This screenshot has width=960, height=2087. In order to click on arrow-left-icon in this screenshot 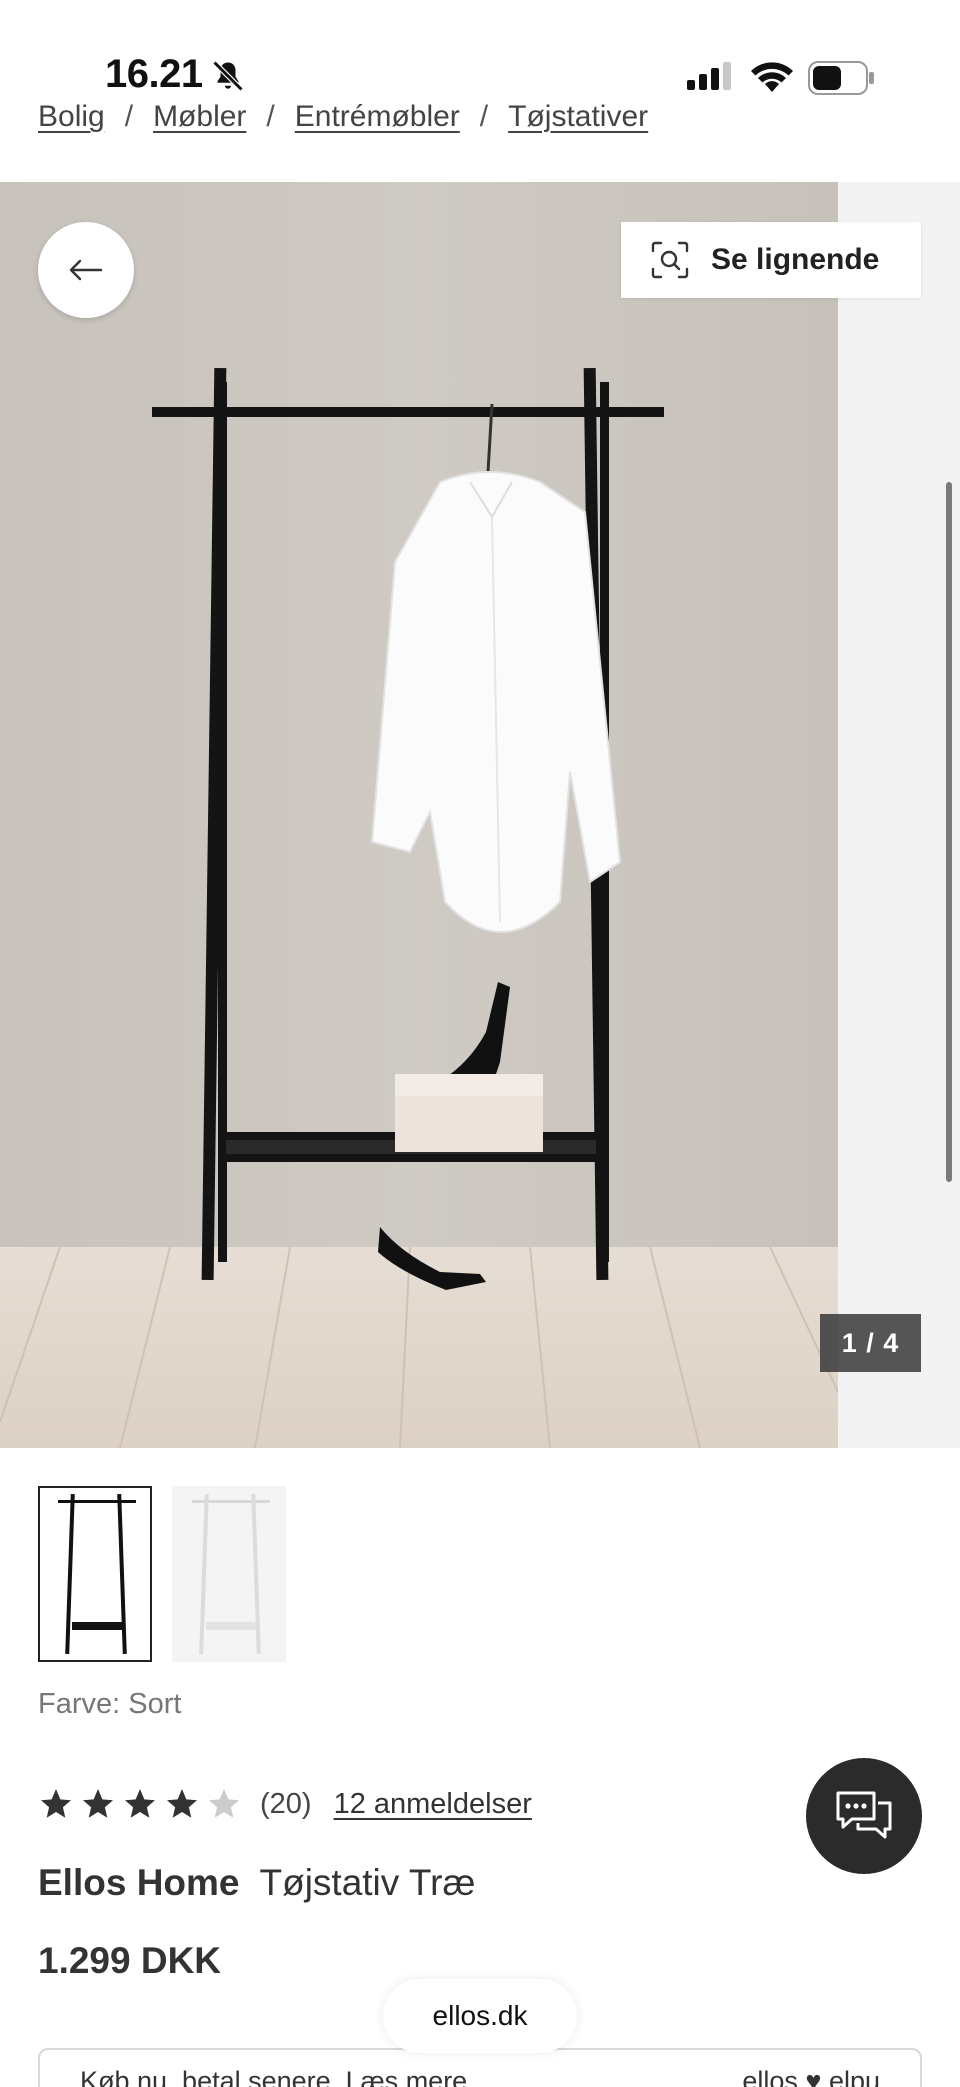, I will do `click(86, 270)`.